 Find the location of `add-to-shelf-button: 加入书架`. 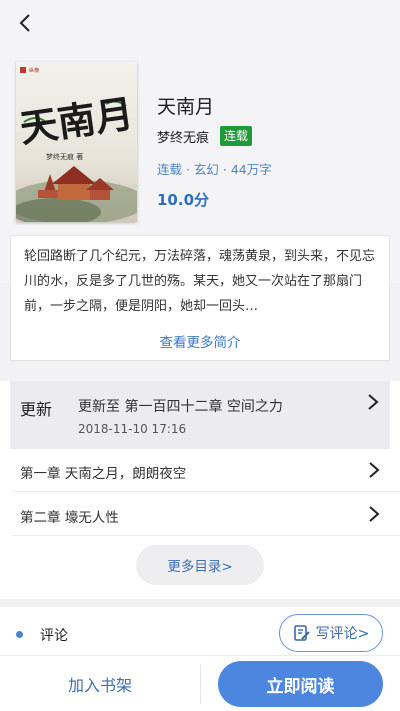

add-to-shelf-button: 加入书架 is located at coordinates (100, 684).